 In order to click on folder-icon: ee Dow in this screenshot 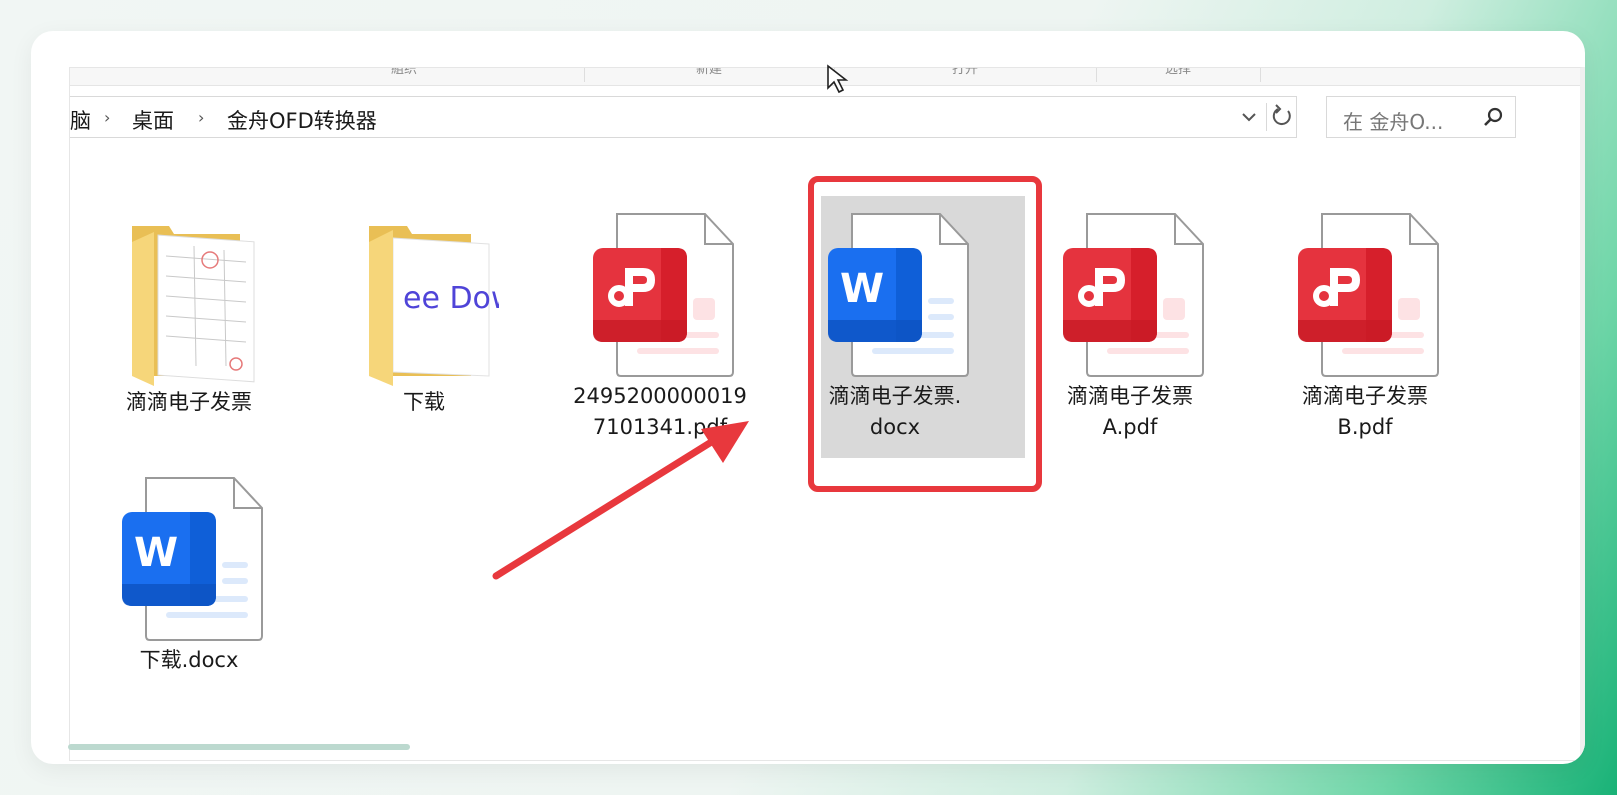, I will do `click(432, 301)`.